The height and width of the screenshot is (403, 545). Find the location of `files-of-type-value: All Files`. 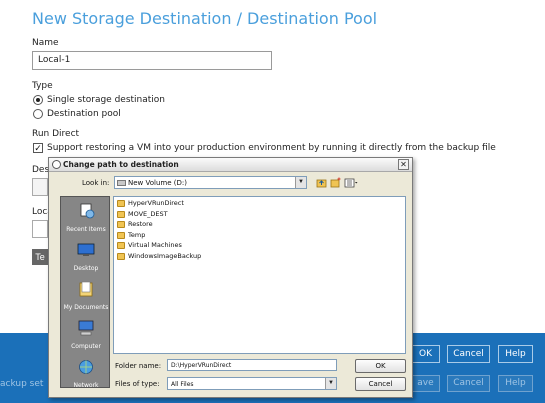

files-of-type-value: All Files is located at coordinates (182, 384).